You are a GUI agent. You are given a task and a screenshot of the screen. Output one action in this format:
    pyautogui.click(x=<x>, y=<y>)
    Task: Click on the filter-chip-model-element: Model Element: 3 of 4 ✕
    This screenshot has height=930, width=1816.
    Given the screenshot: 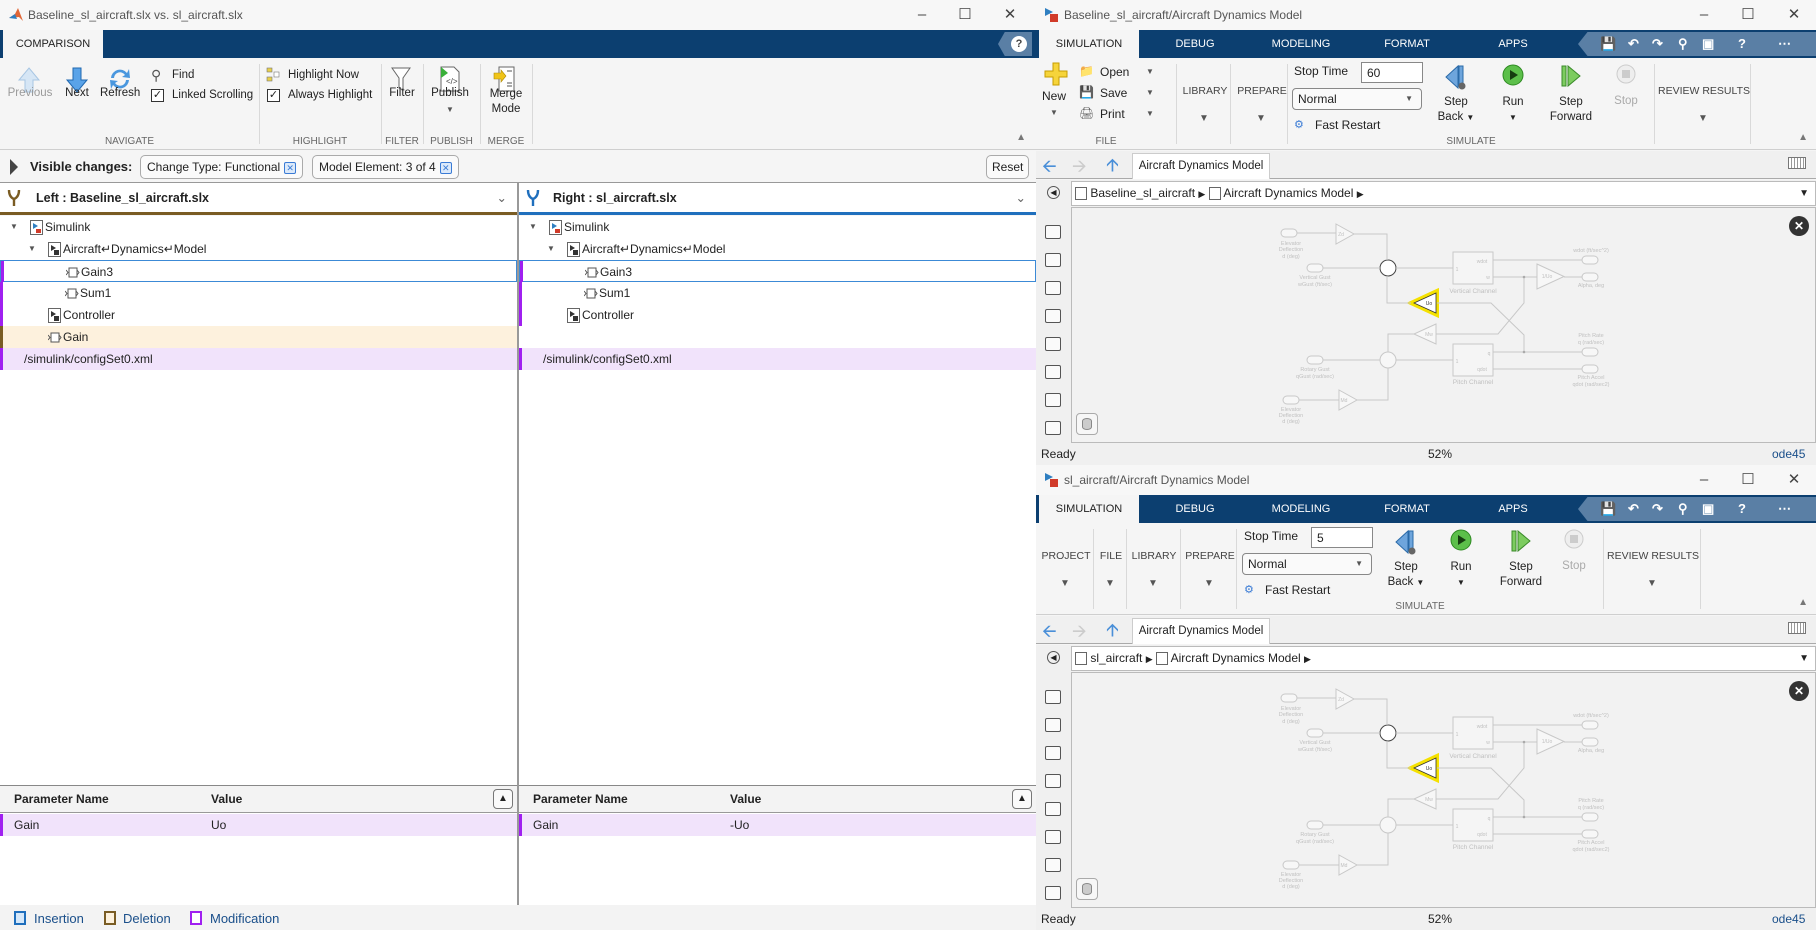 What is the action you would take?
    pyautogui.click(x=385, y=167)
    